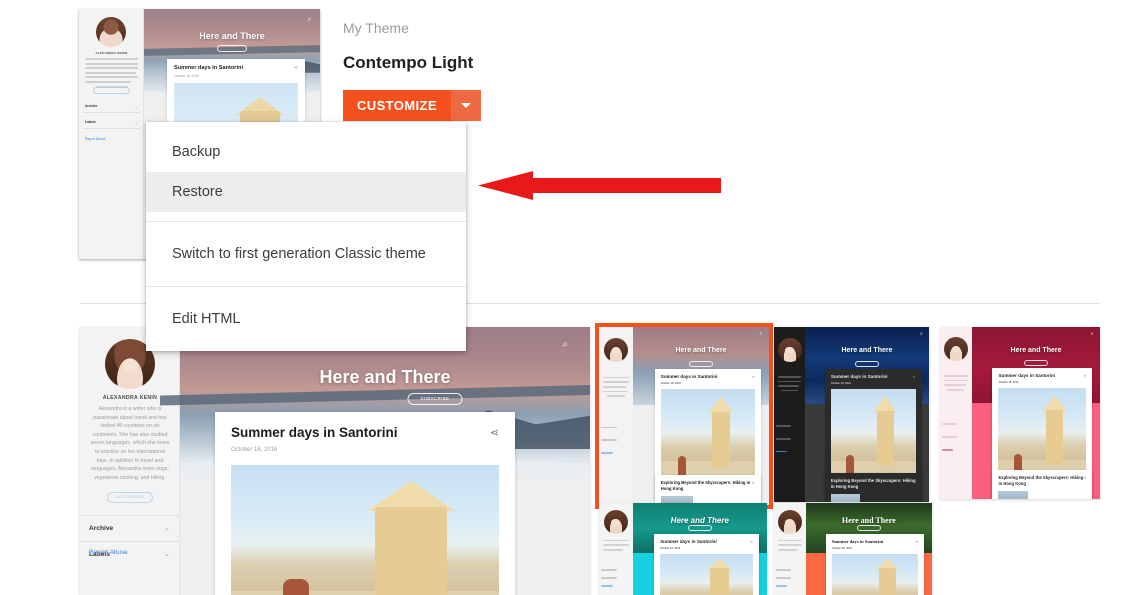 The height and width of the screenshot is (595, 1145). What do you see at coordinates (130, 497) in the screenshot?
I see `visit-profile-button: VISIT PROFILE` at bounding box center [130, 497].